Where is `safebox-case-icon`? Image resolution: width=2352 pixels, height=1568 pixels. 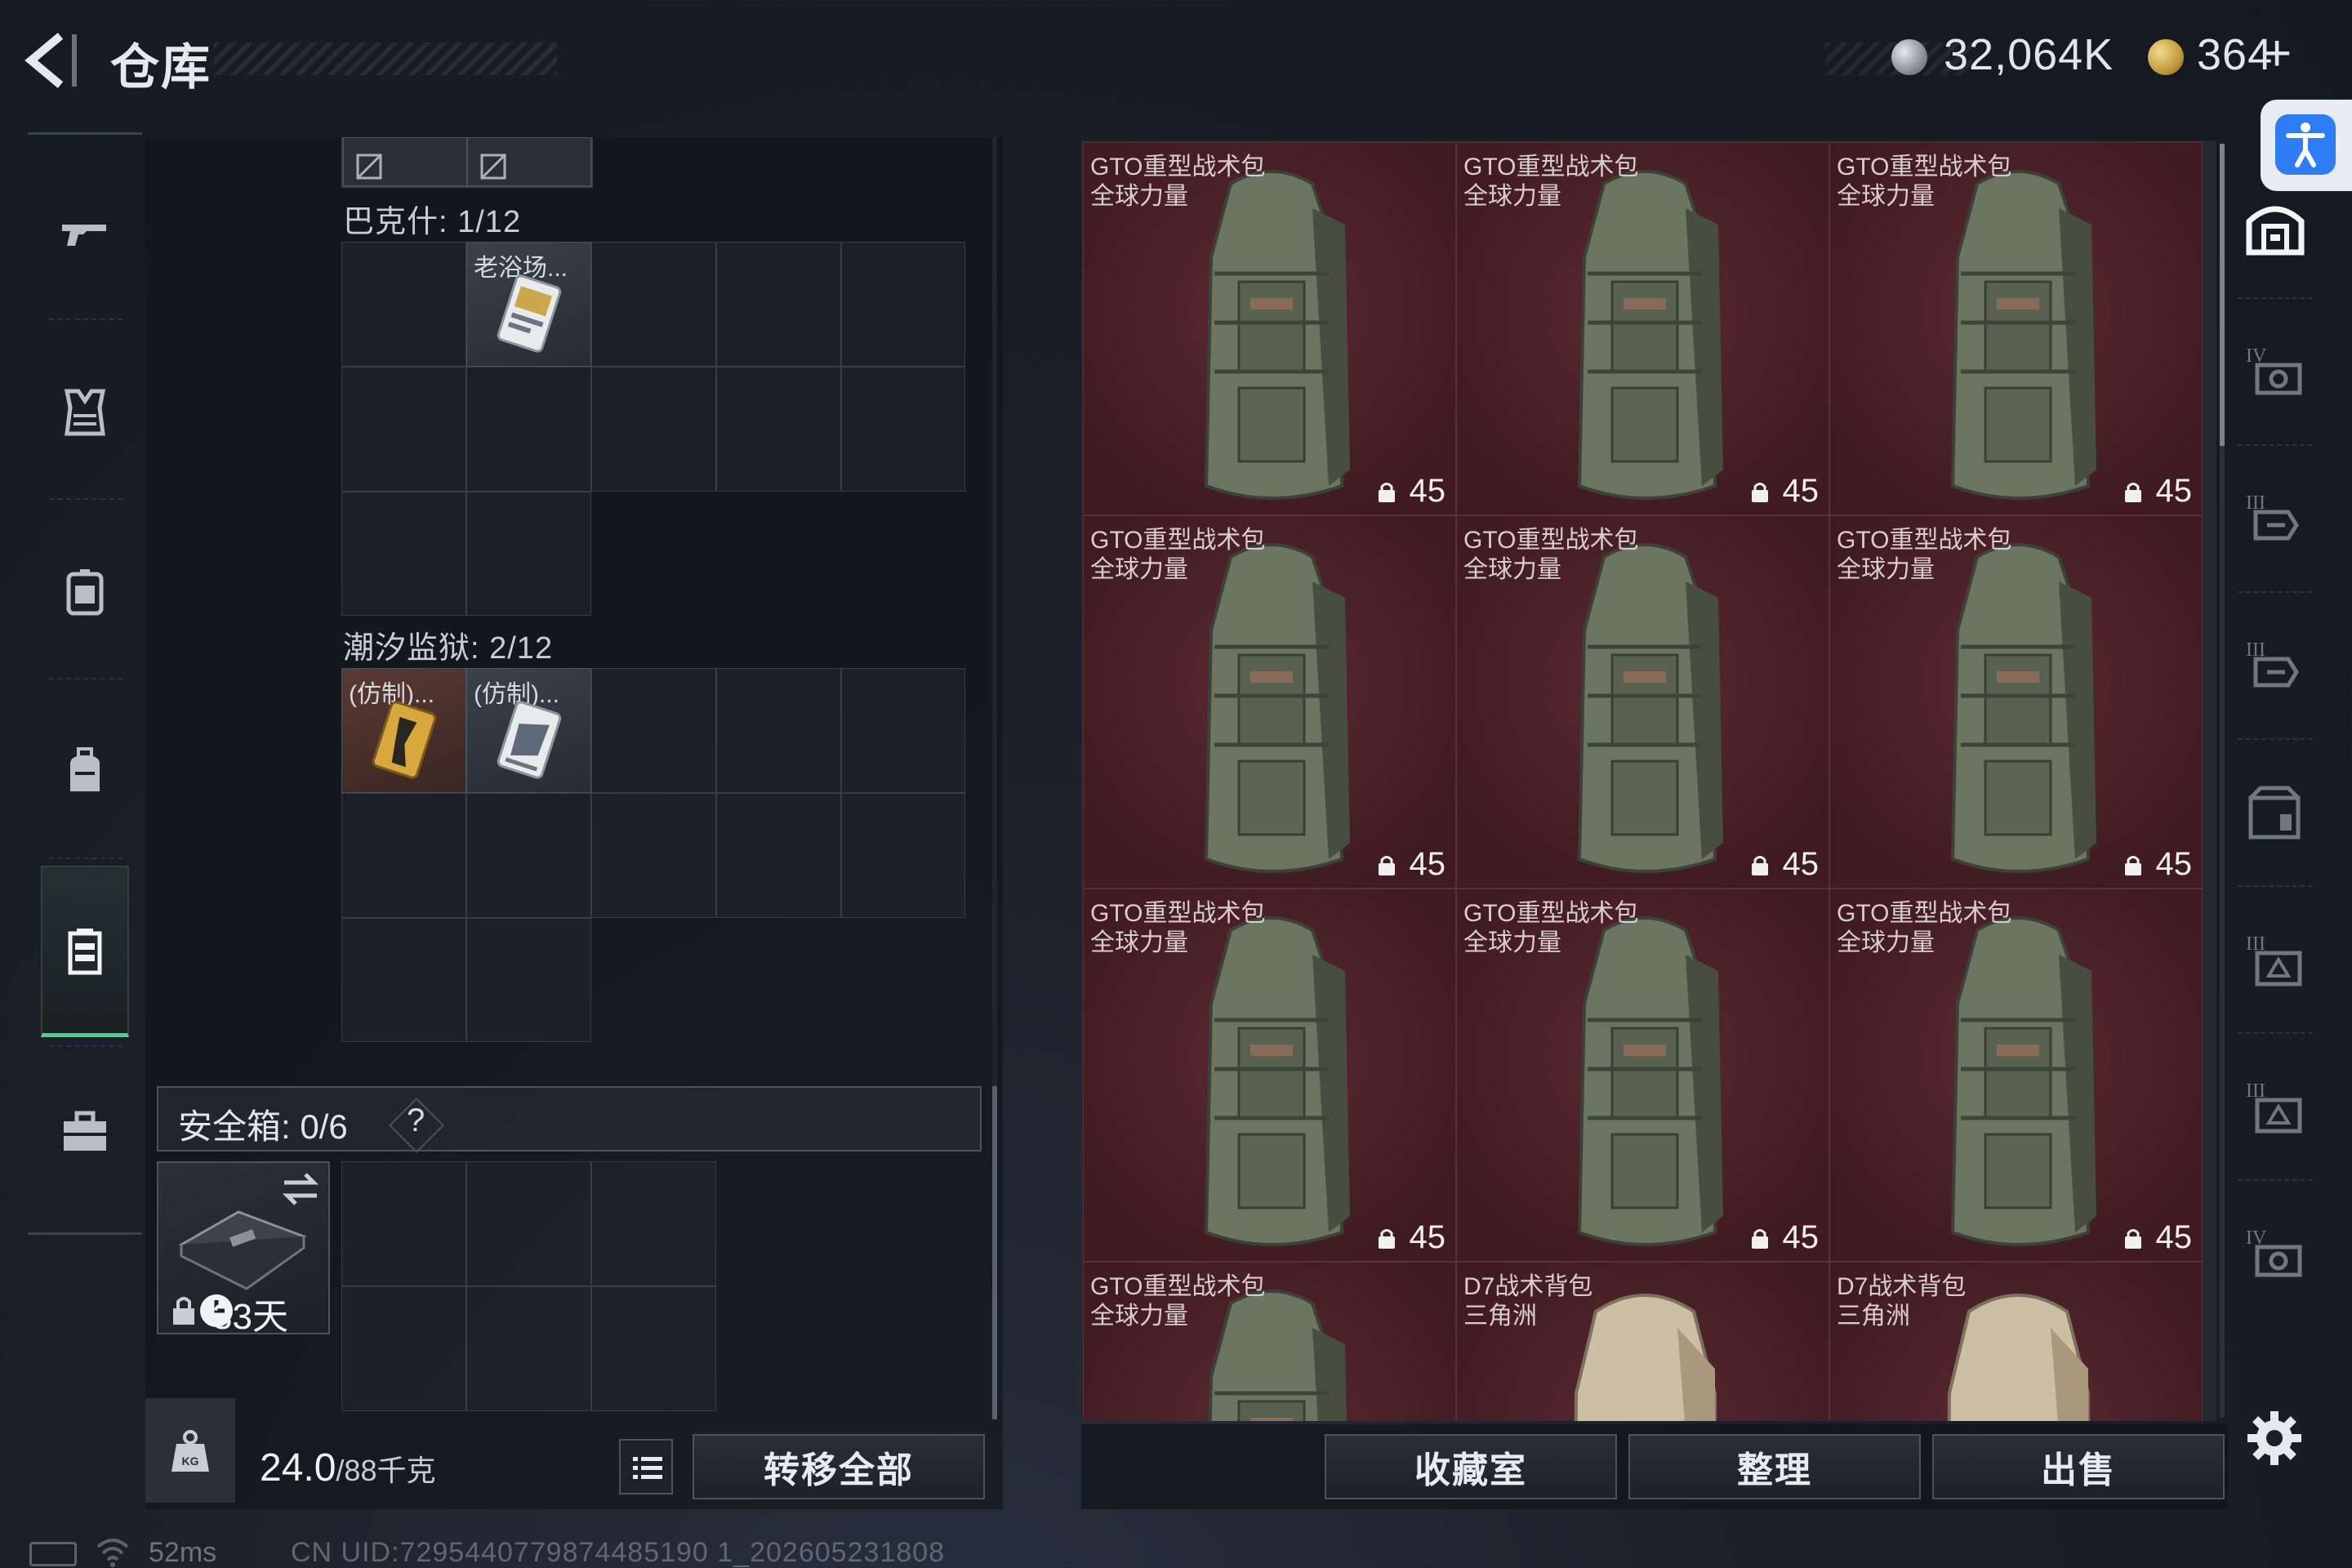
safebox-case-icon is located at coordinates (242, 1250).